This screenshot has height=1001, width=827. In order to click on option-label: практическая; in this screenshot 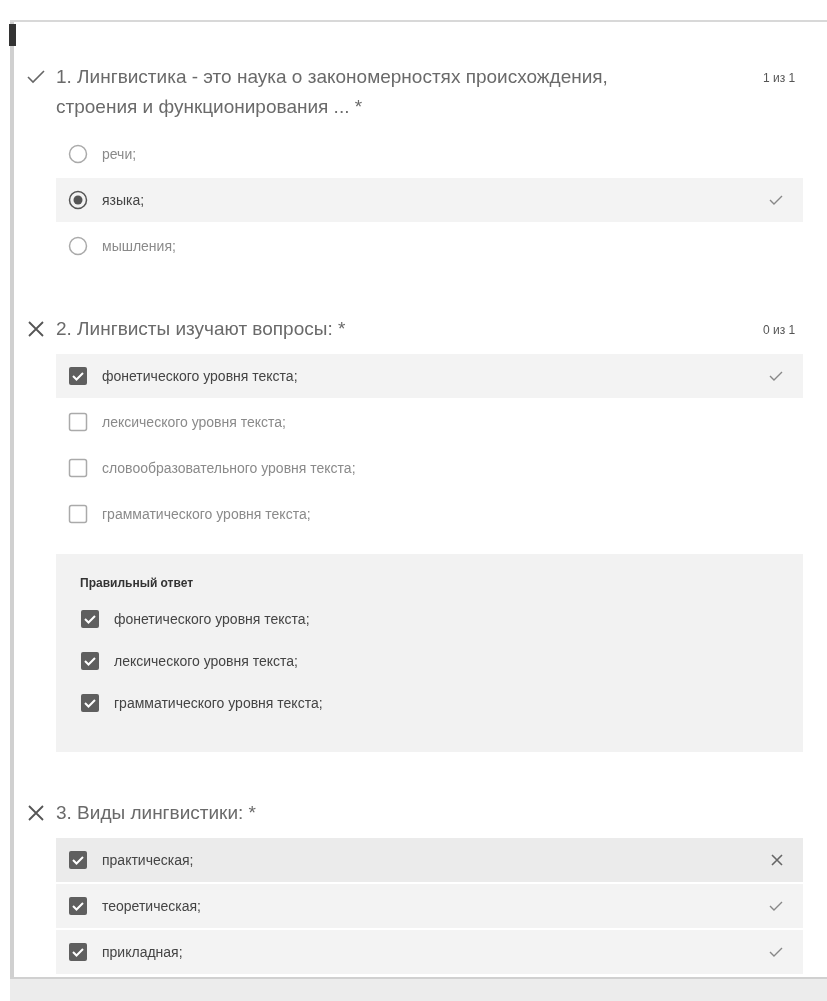, I will do `click(148, 860)`.